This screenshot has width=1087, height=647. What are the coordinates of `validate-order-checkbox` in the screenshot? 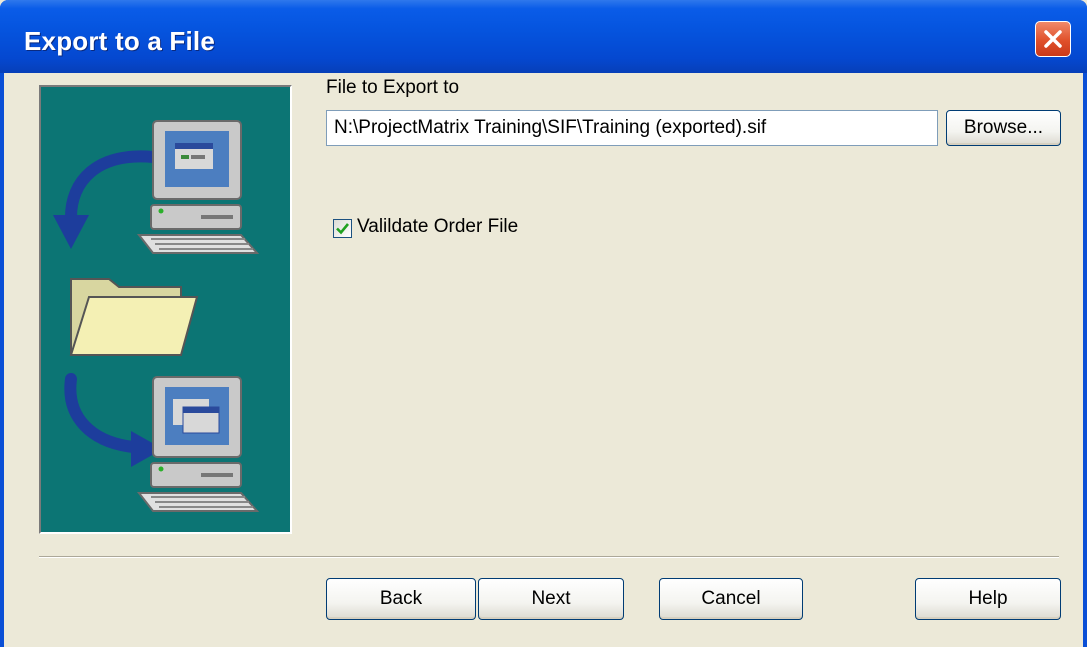 It's located at (342, 228).